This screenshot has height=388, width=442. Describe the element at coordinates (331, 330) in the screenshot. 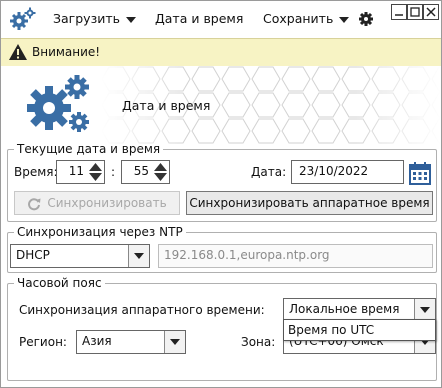

I see `dropdown-option-utc: Время по UTC` at that location.